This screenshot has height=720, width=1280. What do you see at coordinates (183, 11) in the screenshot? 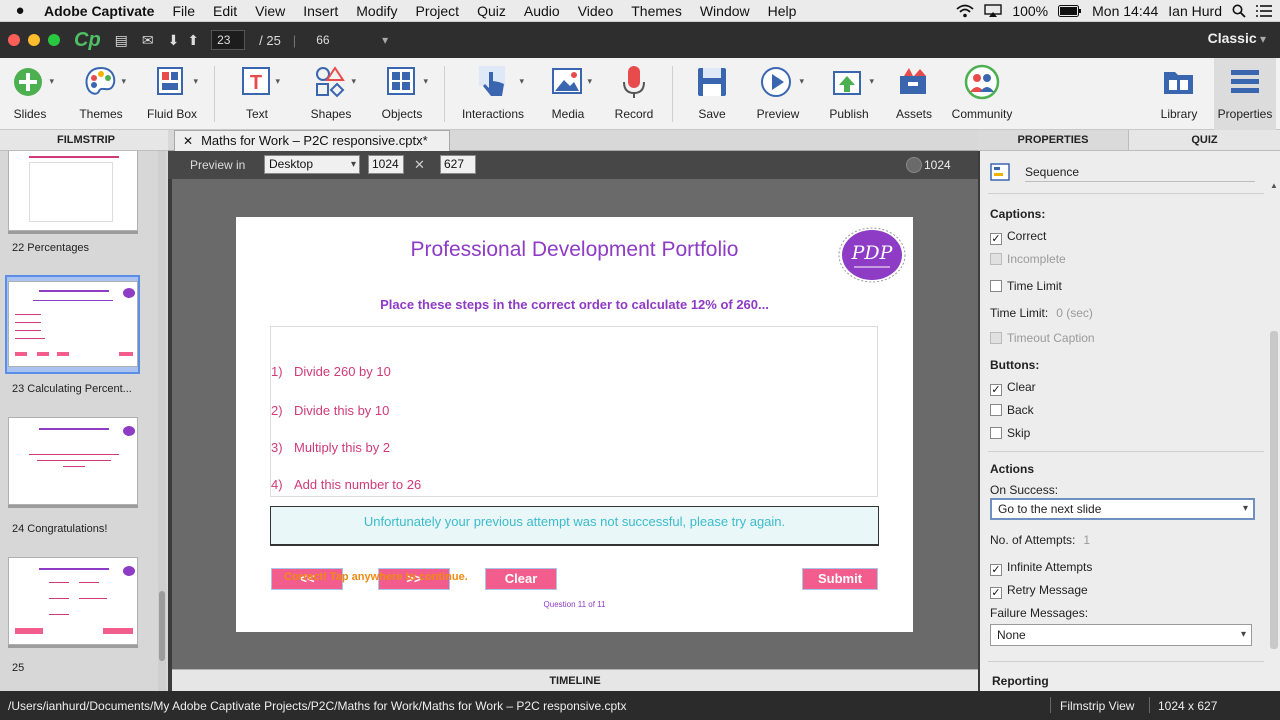
I see `menu-file: File` at bounding box center [183, 11].